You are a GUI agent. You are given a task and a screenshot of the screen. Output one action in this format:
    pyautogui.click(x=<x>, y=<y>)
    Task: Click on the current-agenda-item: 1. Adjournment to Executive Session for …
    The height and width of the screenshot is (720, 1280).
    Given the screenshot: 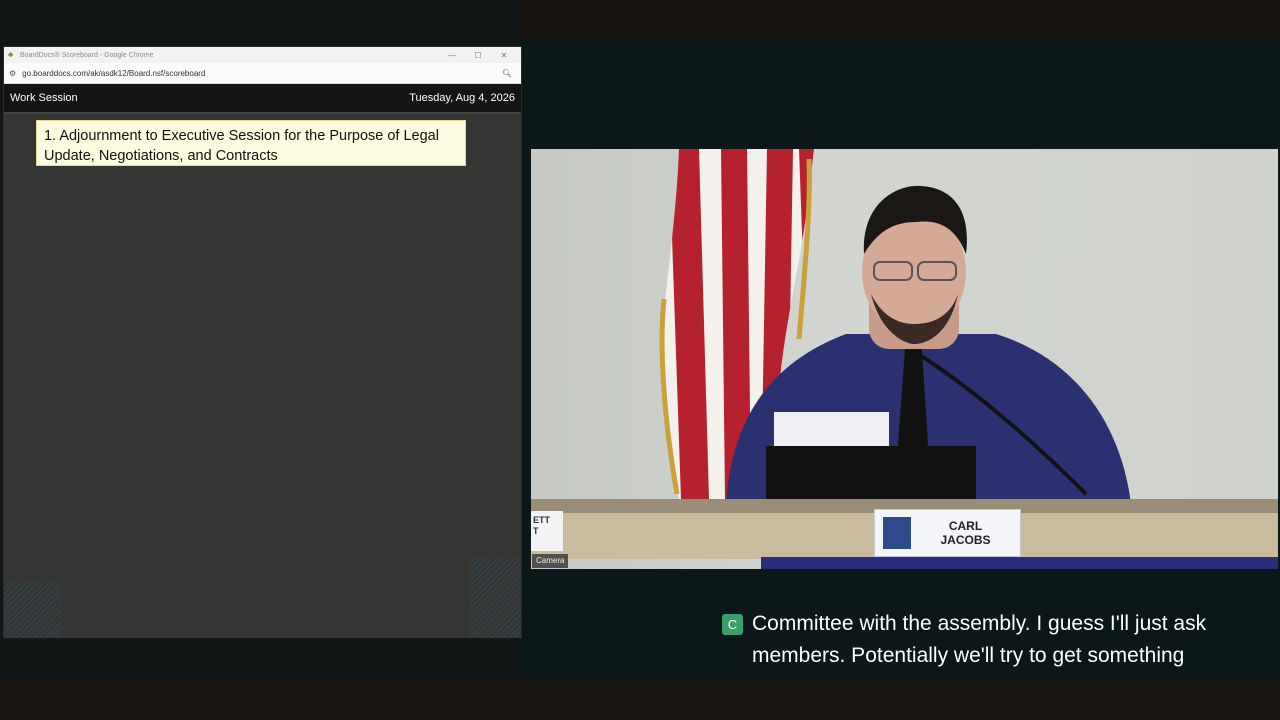 What is the action you would take?
    pyautogui.click(x=251, y=143)
    